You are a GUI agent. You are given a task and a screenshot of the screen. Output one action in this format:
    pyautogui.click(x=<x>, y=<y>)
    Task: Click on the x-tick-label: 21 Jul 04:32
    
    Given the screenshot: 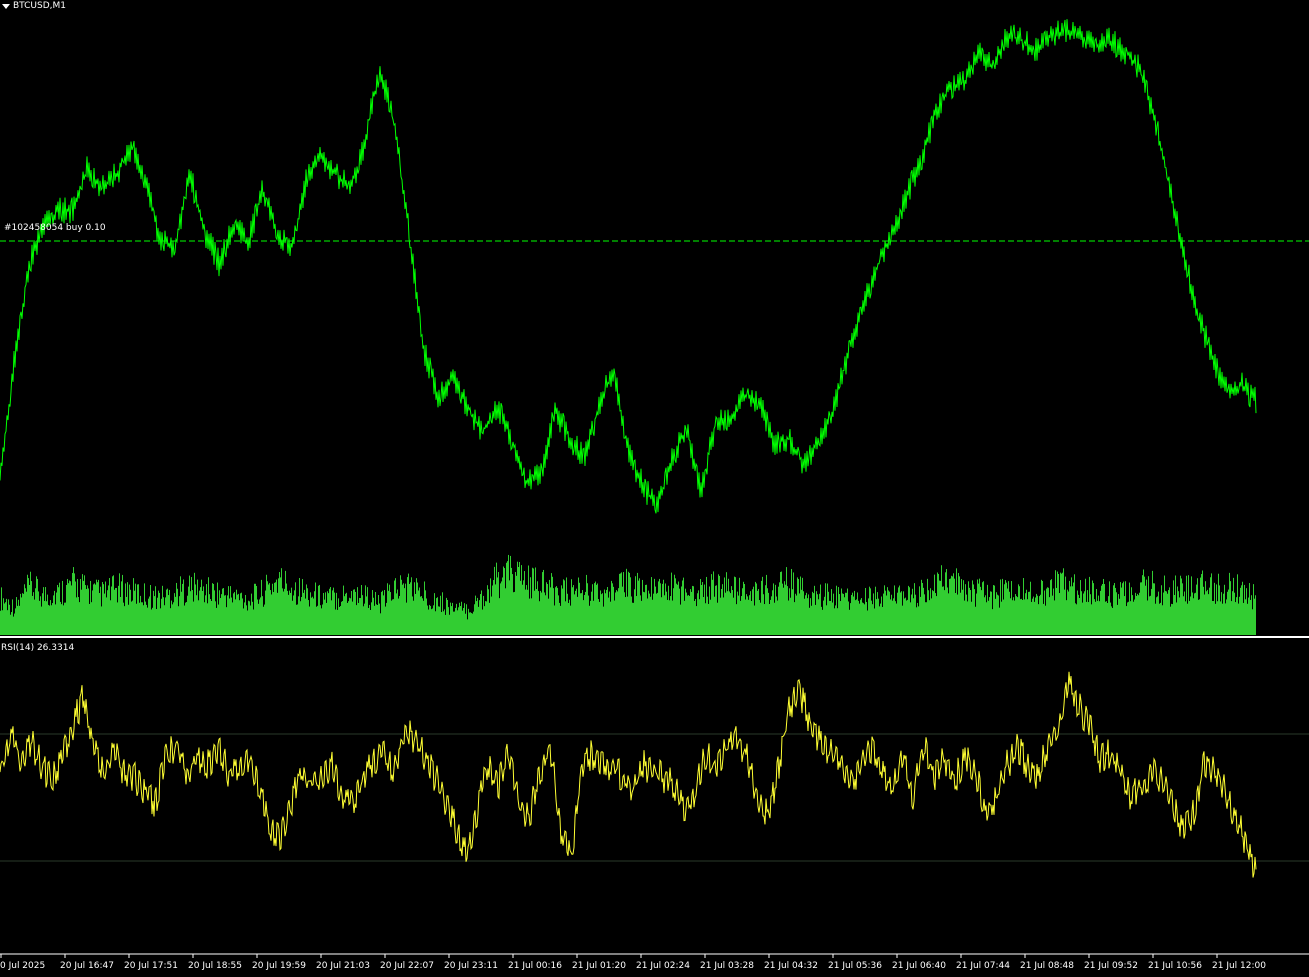 What is the action you would take?
    pyautogui.click(x=791, y=966)
    